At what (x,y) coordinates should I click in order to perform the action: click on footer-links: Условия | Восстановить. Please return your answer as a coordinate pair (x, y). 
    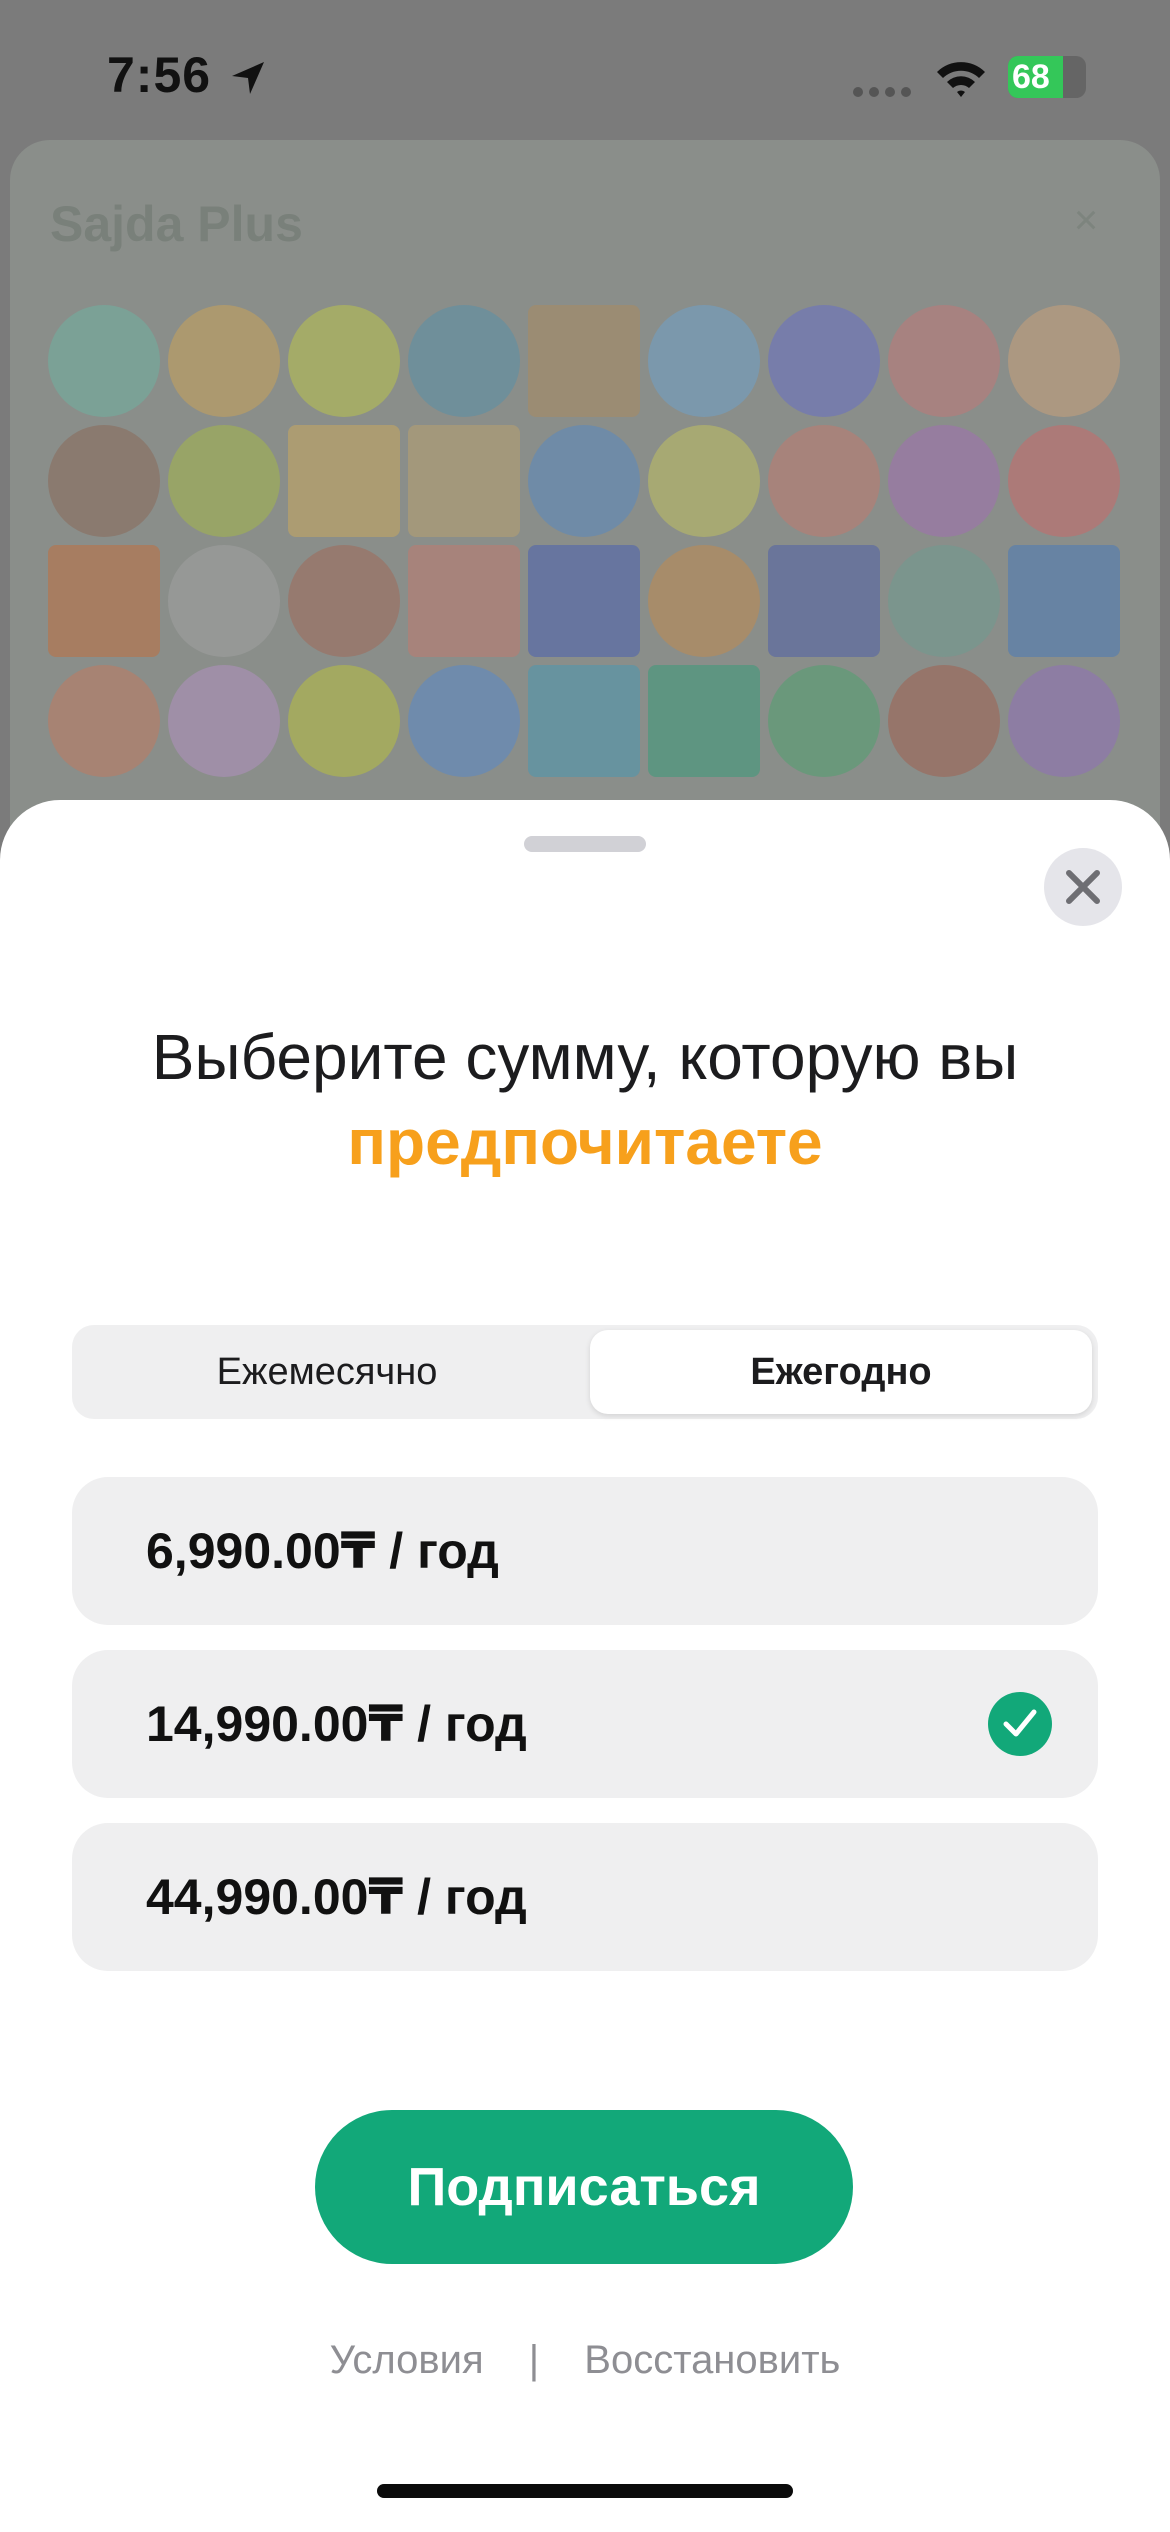
    Looking at the image, I should click on (585, 2360).